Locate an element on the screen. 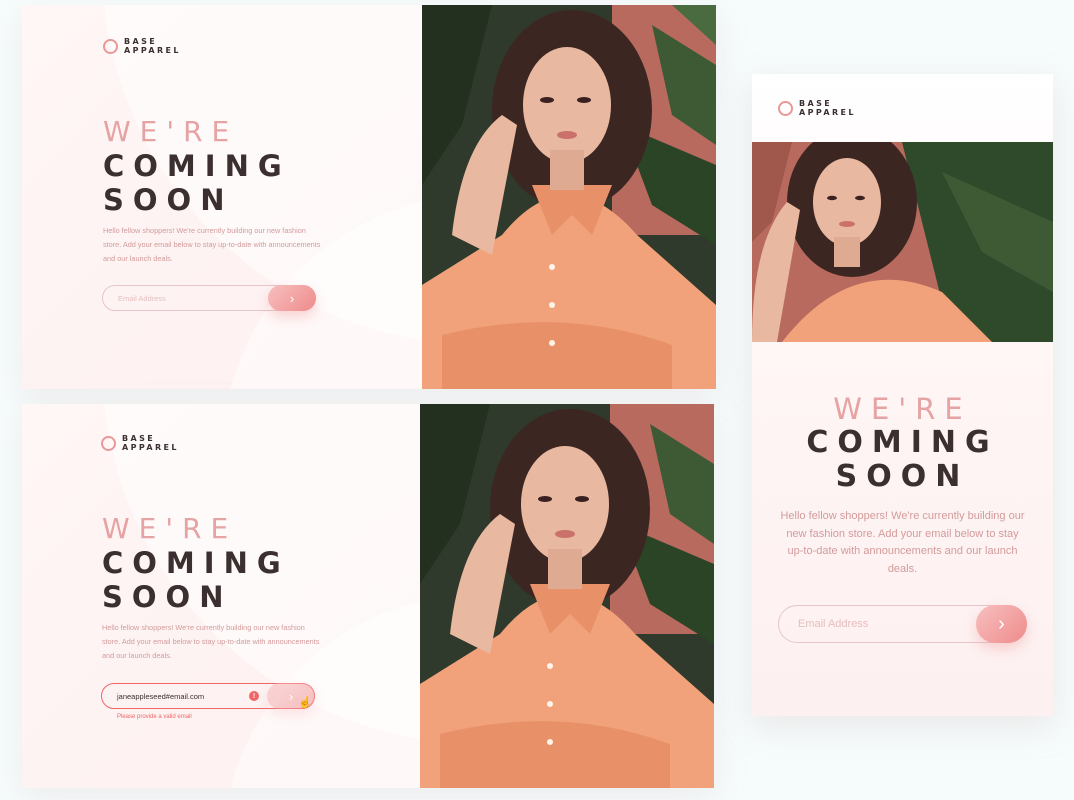 The height and width of the screenshot is (800, 1074). hero-photo-mobile is located at coordinates (902, 242).